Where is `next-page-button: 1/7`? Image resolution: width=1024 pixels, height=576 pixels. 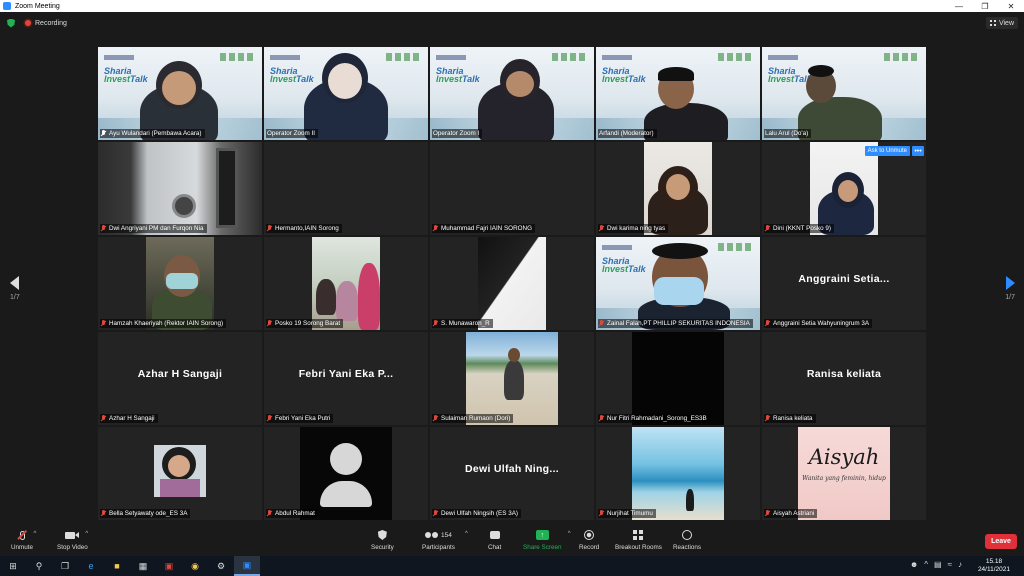 next-page-button: 1/7 is located at coordinates (1010, 288).